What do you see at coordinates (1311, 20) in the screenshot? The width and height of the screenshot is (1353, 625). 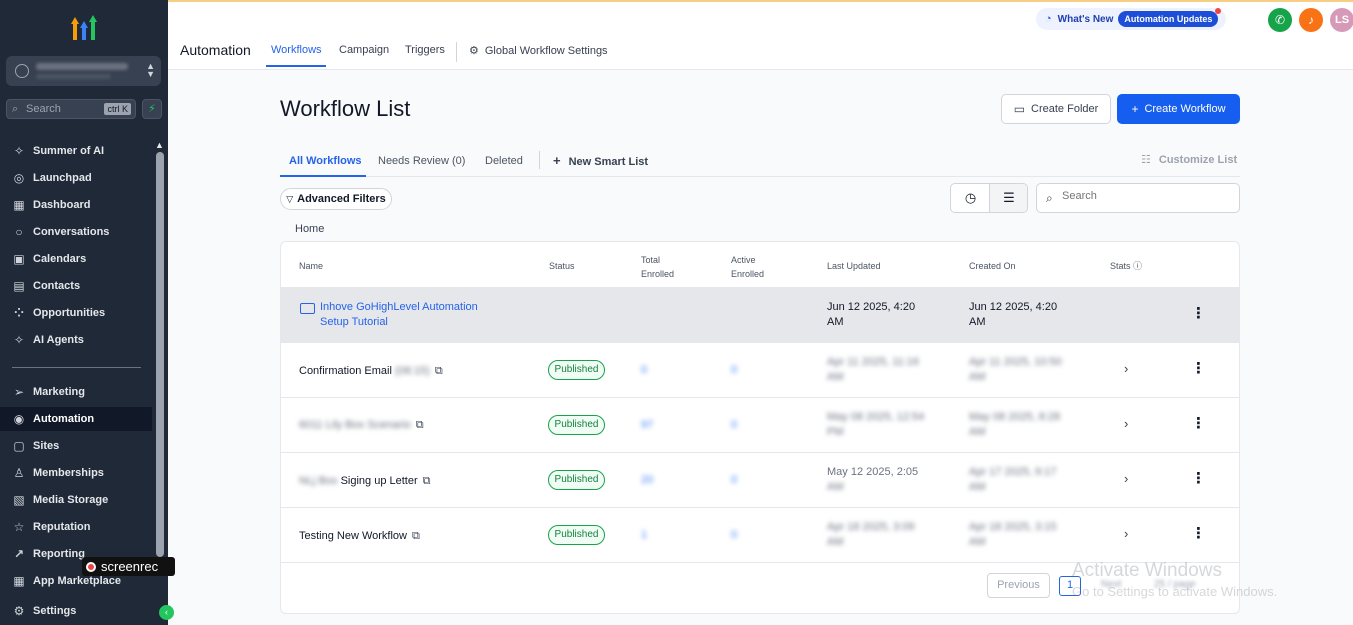 I see `bell-icon: ♪` at bounding box center [1311, 20].